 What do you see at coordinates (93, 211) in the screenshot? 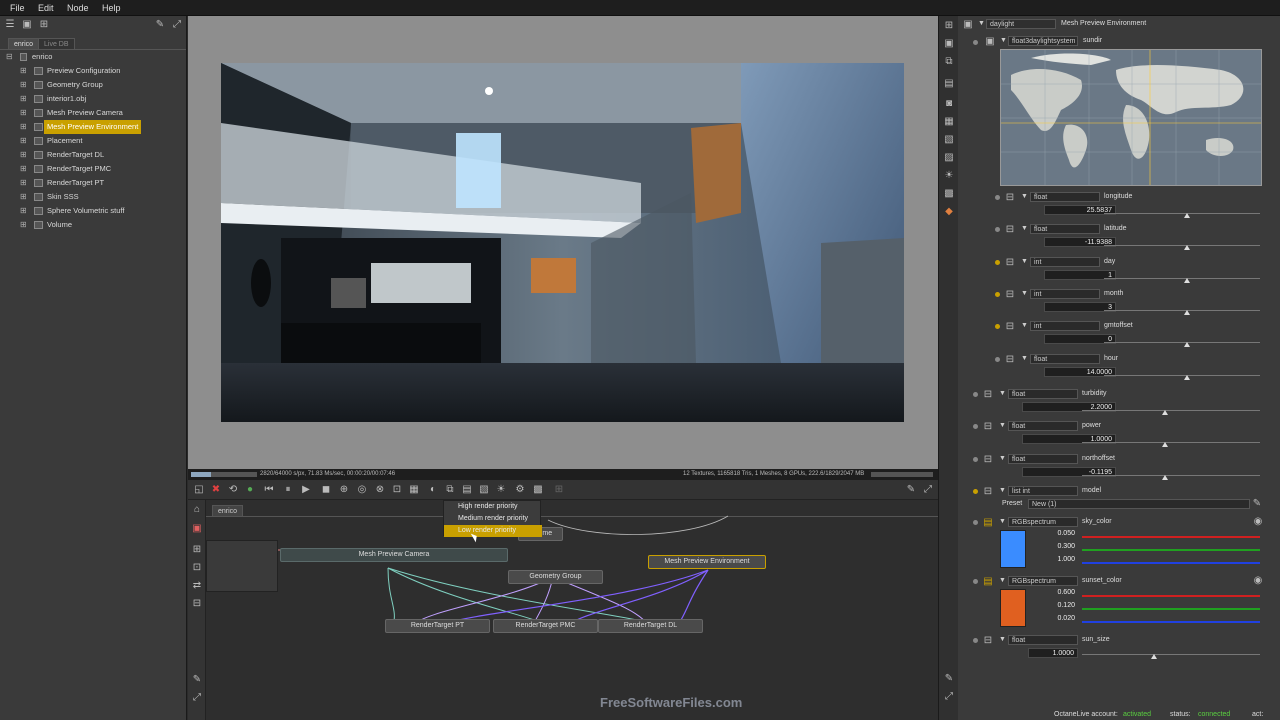
I see `tree-item: ⊞ Sphere Volumetric stuff` at bounding box center [93, 211].